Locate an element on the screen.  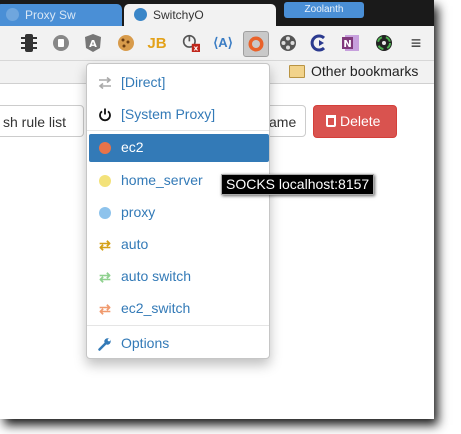
wrench-icon is located at coordinates (105, 344).